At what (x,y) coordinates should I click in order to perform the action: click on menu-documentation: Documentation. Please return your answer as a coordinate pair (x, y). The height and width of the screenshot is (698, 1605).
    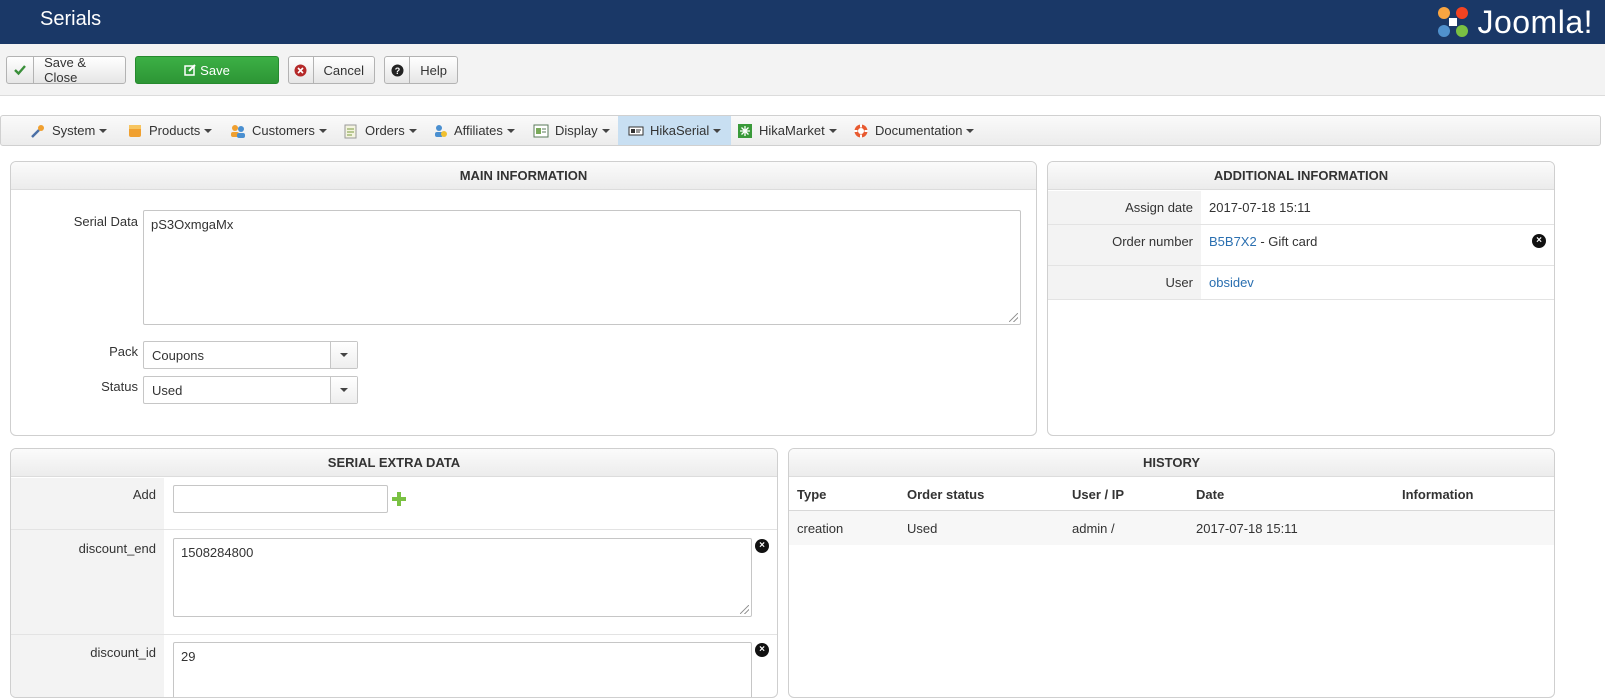
    Looking at the image, I should click on (913, 130).